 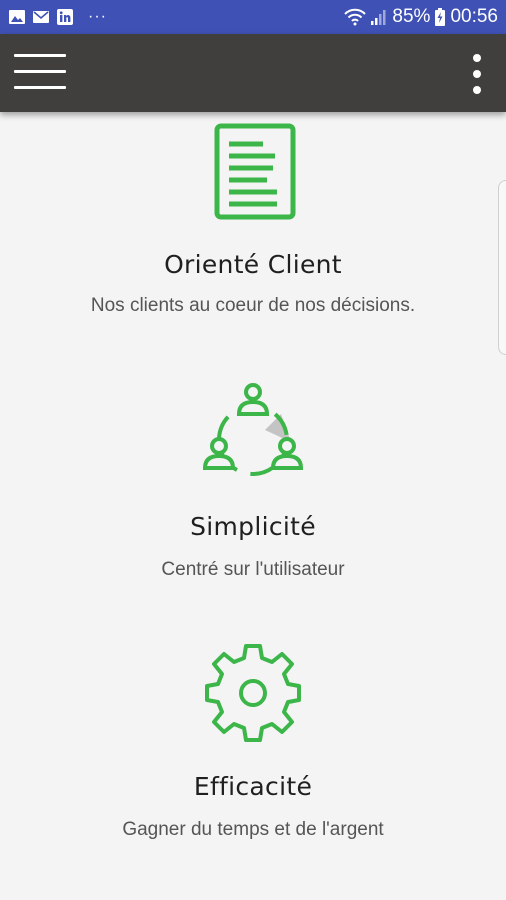 What do you see at coordinates (41, 17) in the screenshot?
I see `email-icon` at bounding box center [41, 17].